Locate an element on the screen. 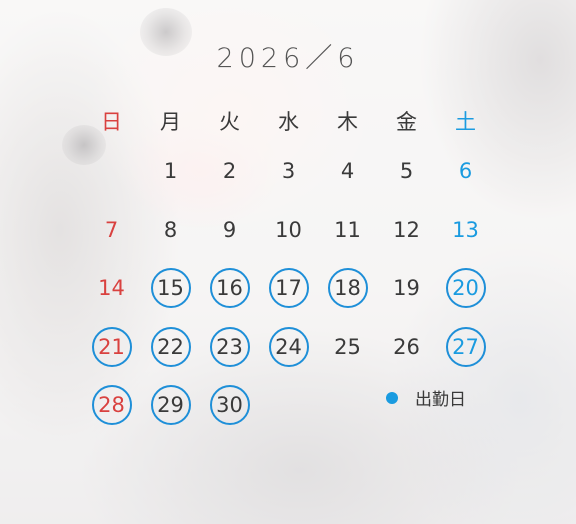  weekday-label-tue: 火 is located at coordinates (229, 122).